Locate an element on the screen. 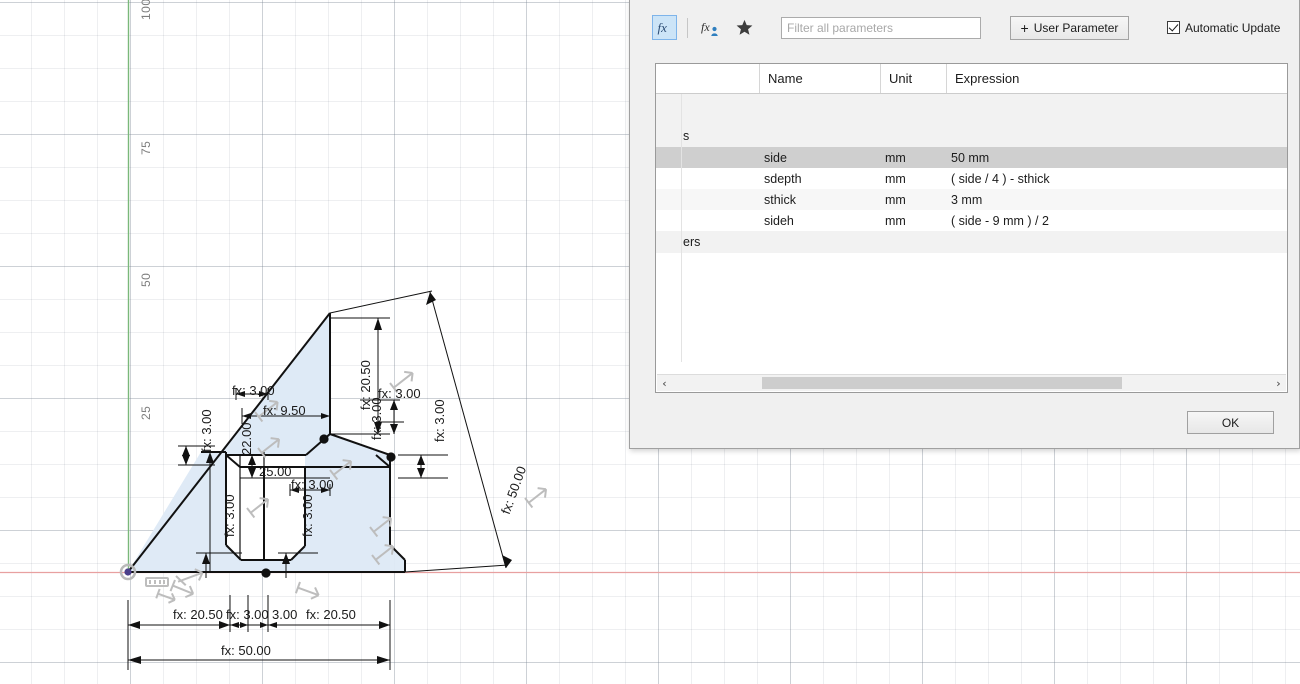 Image resolution: width=1300 pixels, height=684 pixels. scroll-right-arrow-icon: › is located at coordinates (1278, 383).